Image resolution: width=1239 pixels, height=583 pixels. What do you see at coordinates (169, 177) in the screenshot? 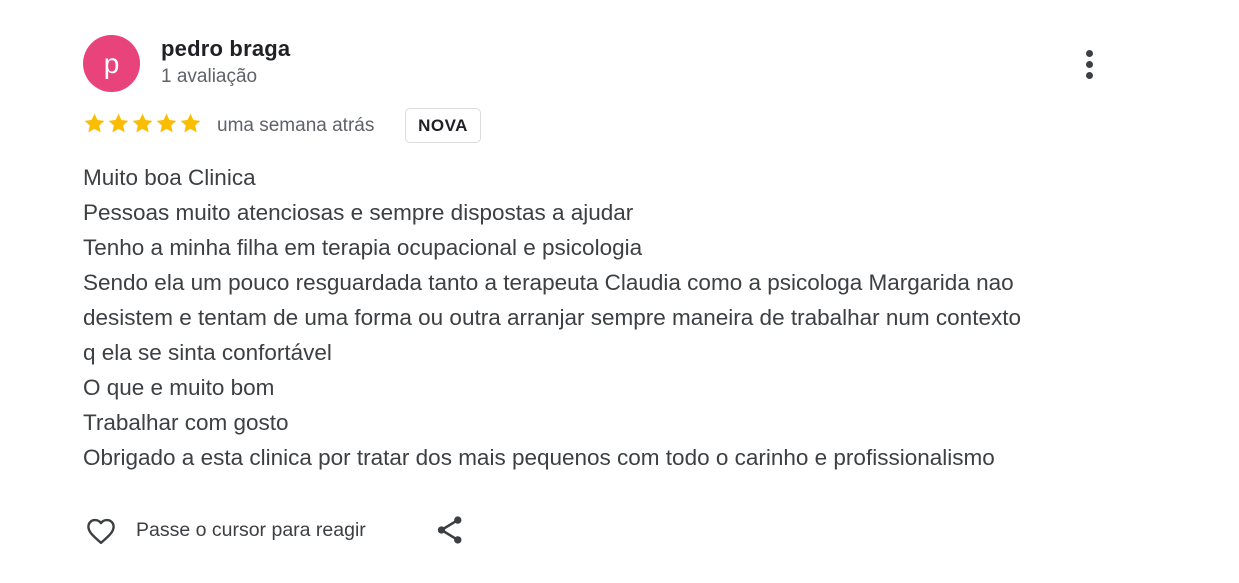
I see `review-text-line: Muito boa Clinica` at bounding box center [169, 177].